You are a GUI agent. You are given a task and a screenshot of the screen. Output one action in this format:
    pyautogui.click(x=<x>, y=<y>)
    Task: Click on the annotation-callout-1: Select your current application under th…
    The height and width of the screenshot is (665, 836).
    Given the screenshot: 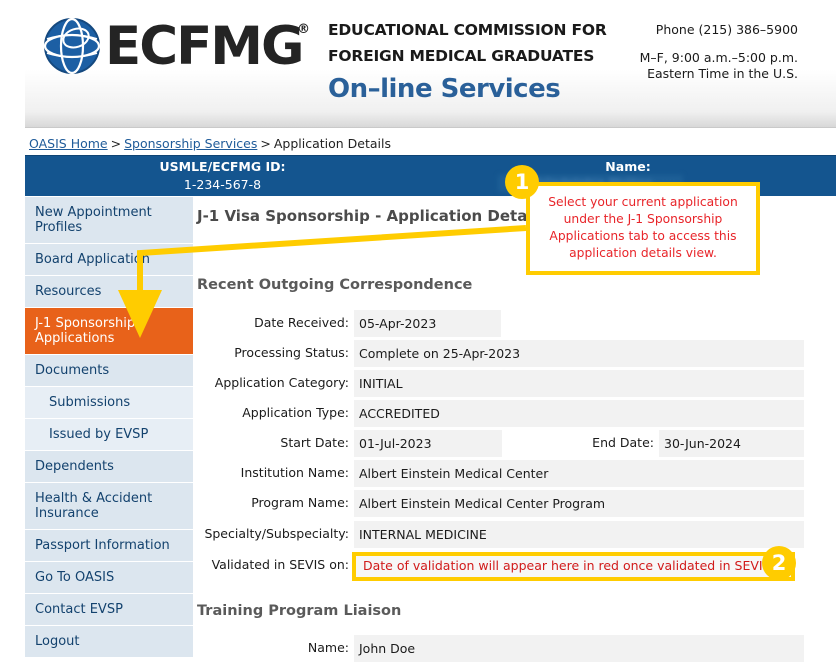 What is the action you would take?
    pyautogui.click(x=643, y=228)
    